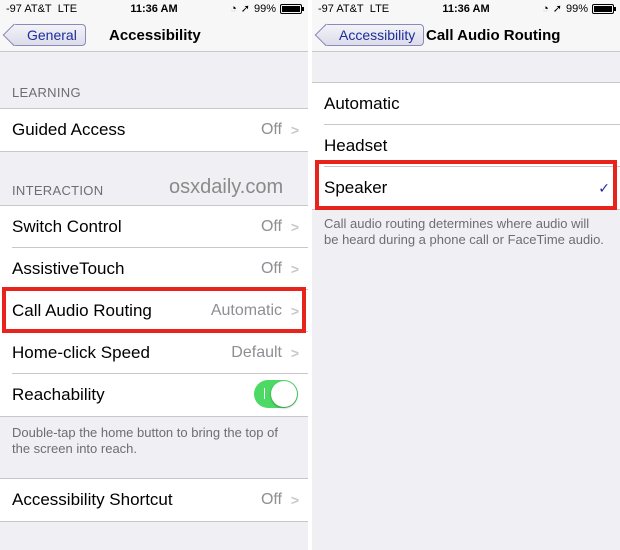  What do you see at coordinates (67, 226) in the screenshot?
I see `row-label: Switch Control` at bounding box center [67, 226].